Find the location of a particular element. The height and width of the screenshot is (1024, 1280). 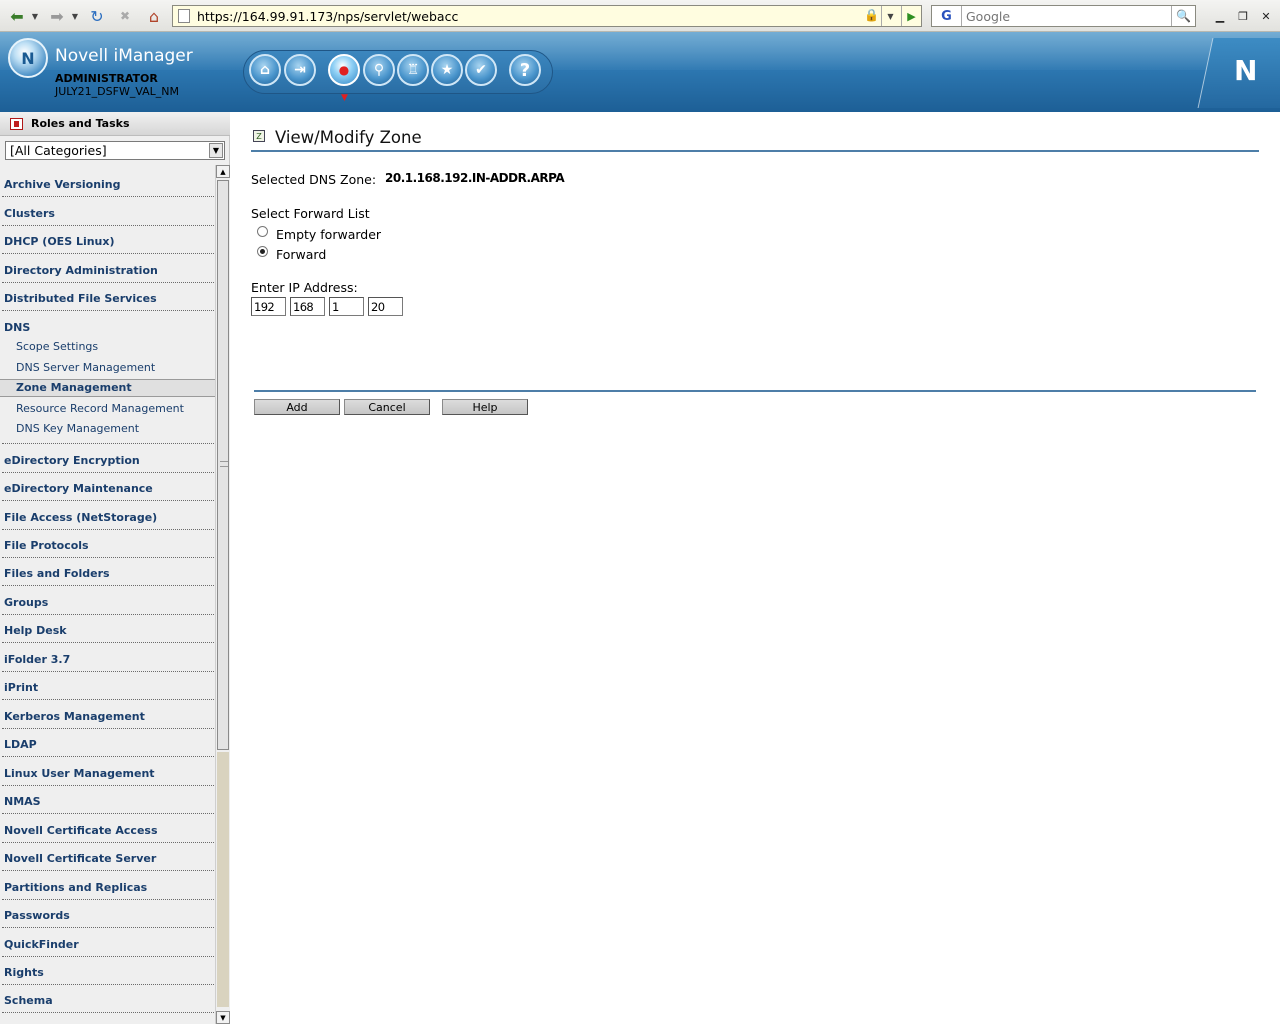

category-ldap: LDAP is located at coordinates (107, 748).